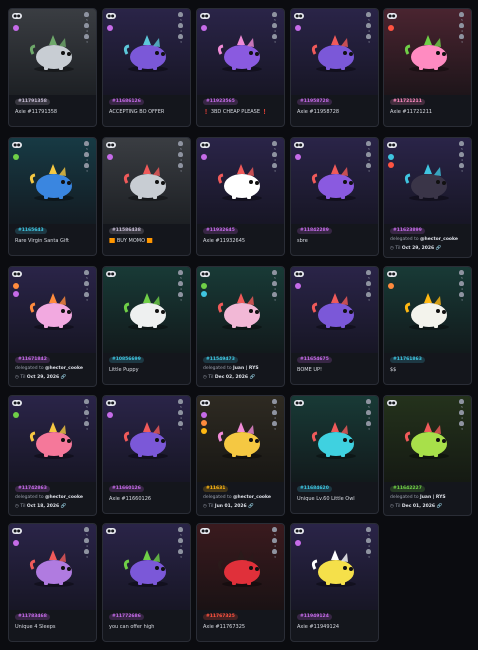 The image size is (478, 650). Describe the element at coordinates (232, 377) in the screenshot. I see `until-date: Dec 02, 2026` at that location.